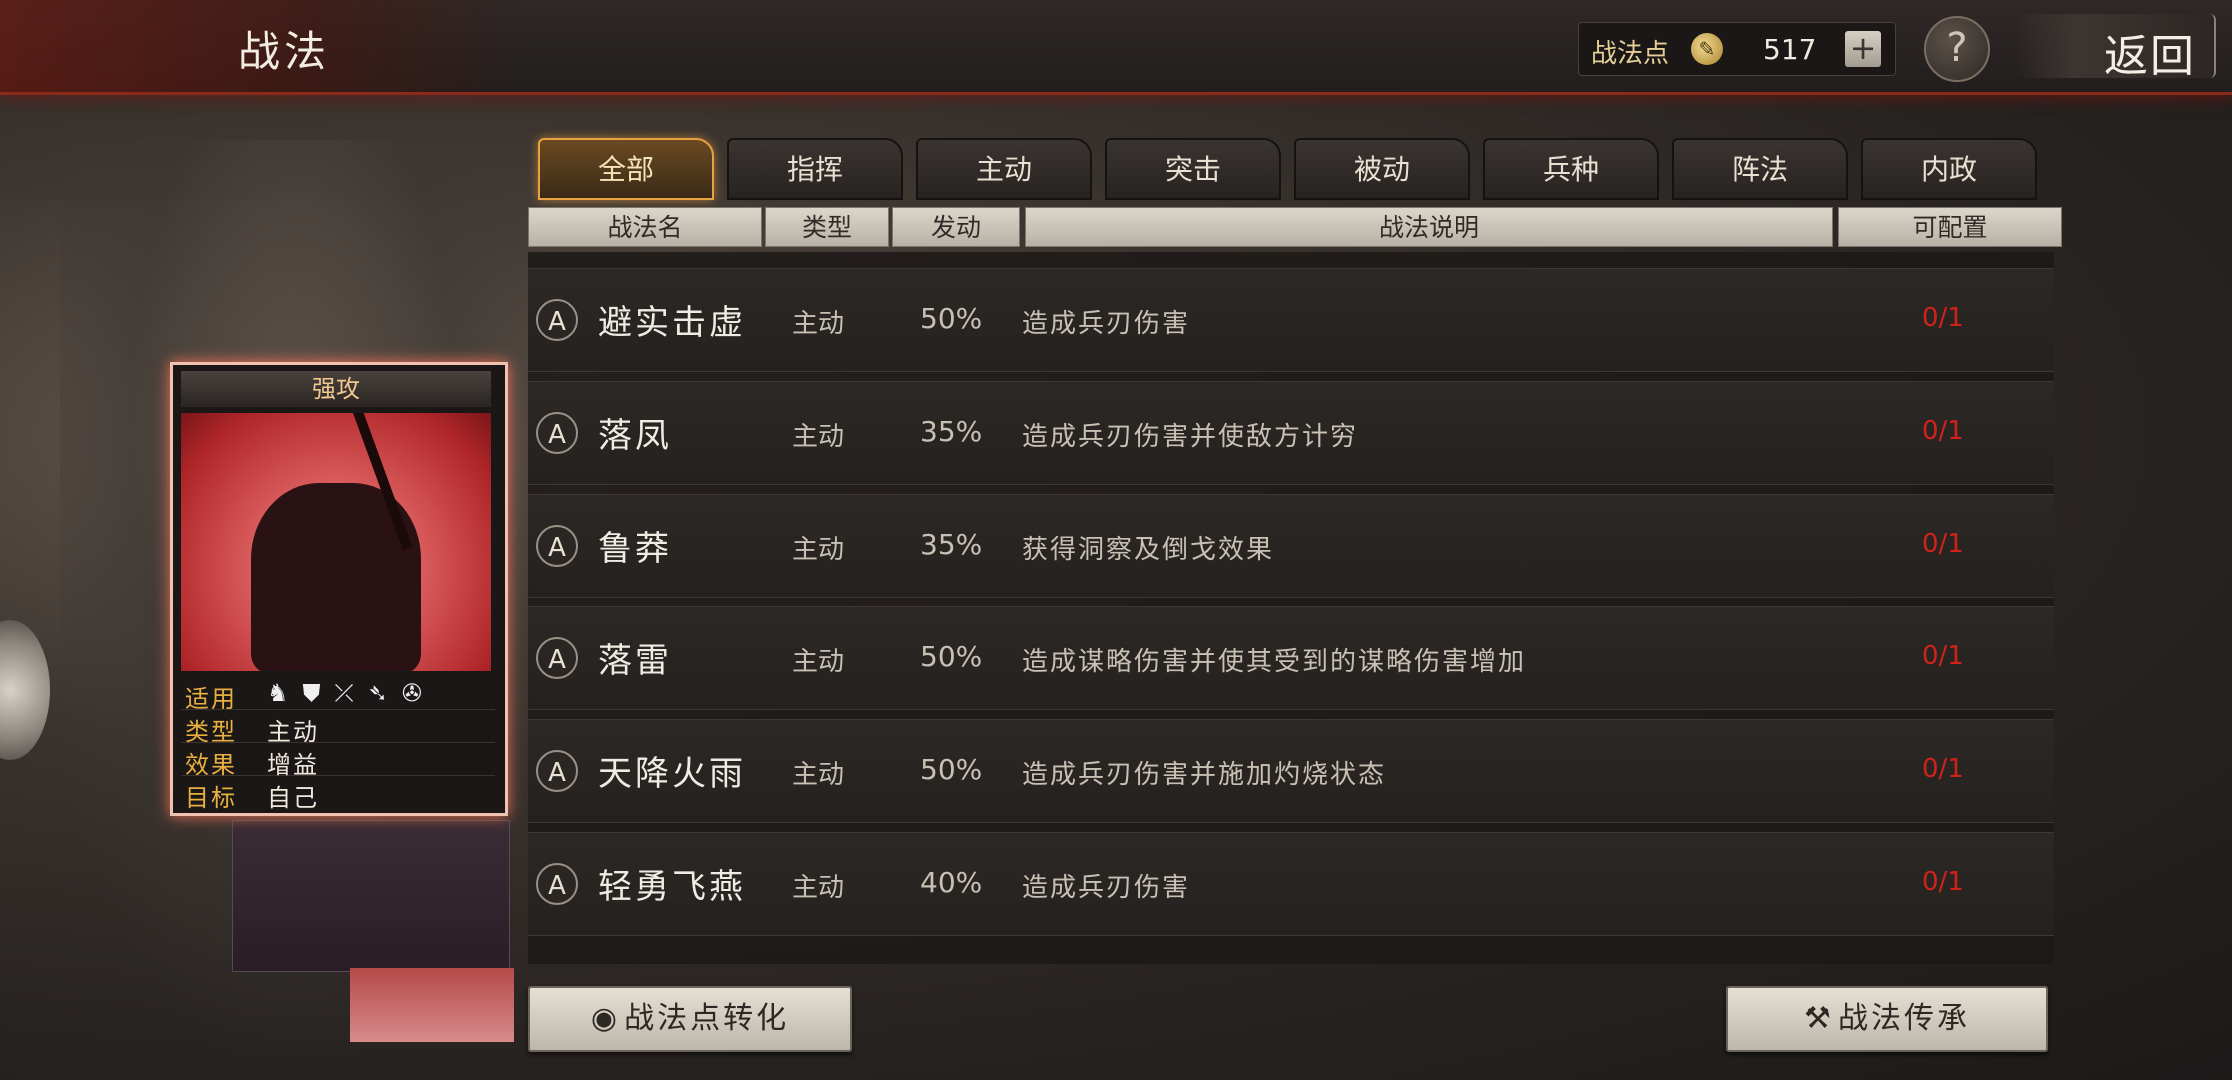 This screenshot has width=2232, height=1080. What do you see at coordinates (1274, 662) in the screenshot?
I see `tactic-description: 造成谋略伤害并使其受到的谋略伤害增加` at bounding box center [1274, 662].